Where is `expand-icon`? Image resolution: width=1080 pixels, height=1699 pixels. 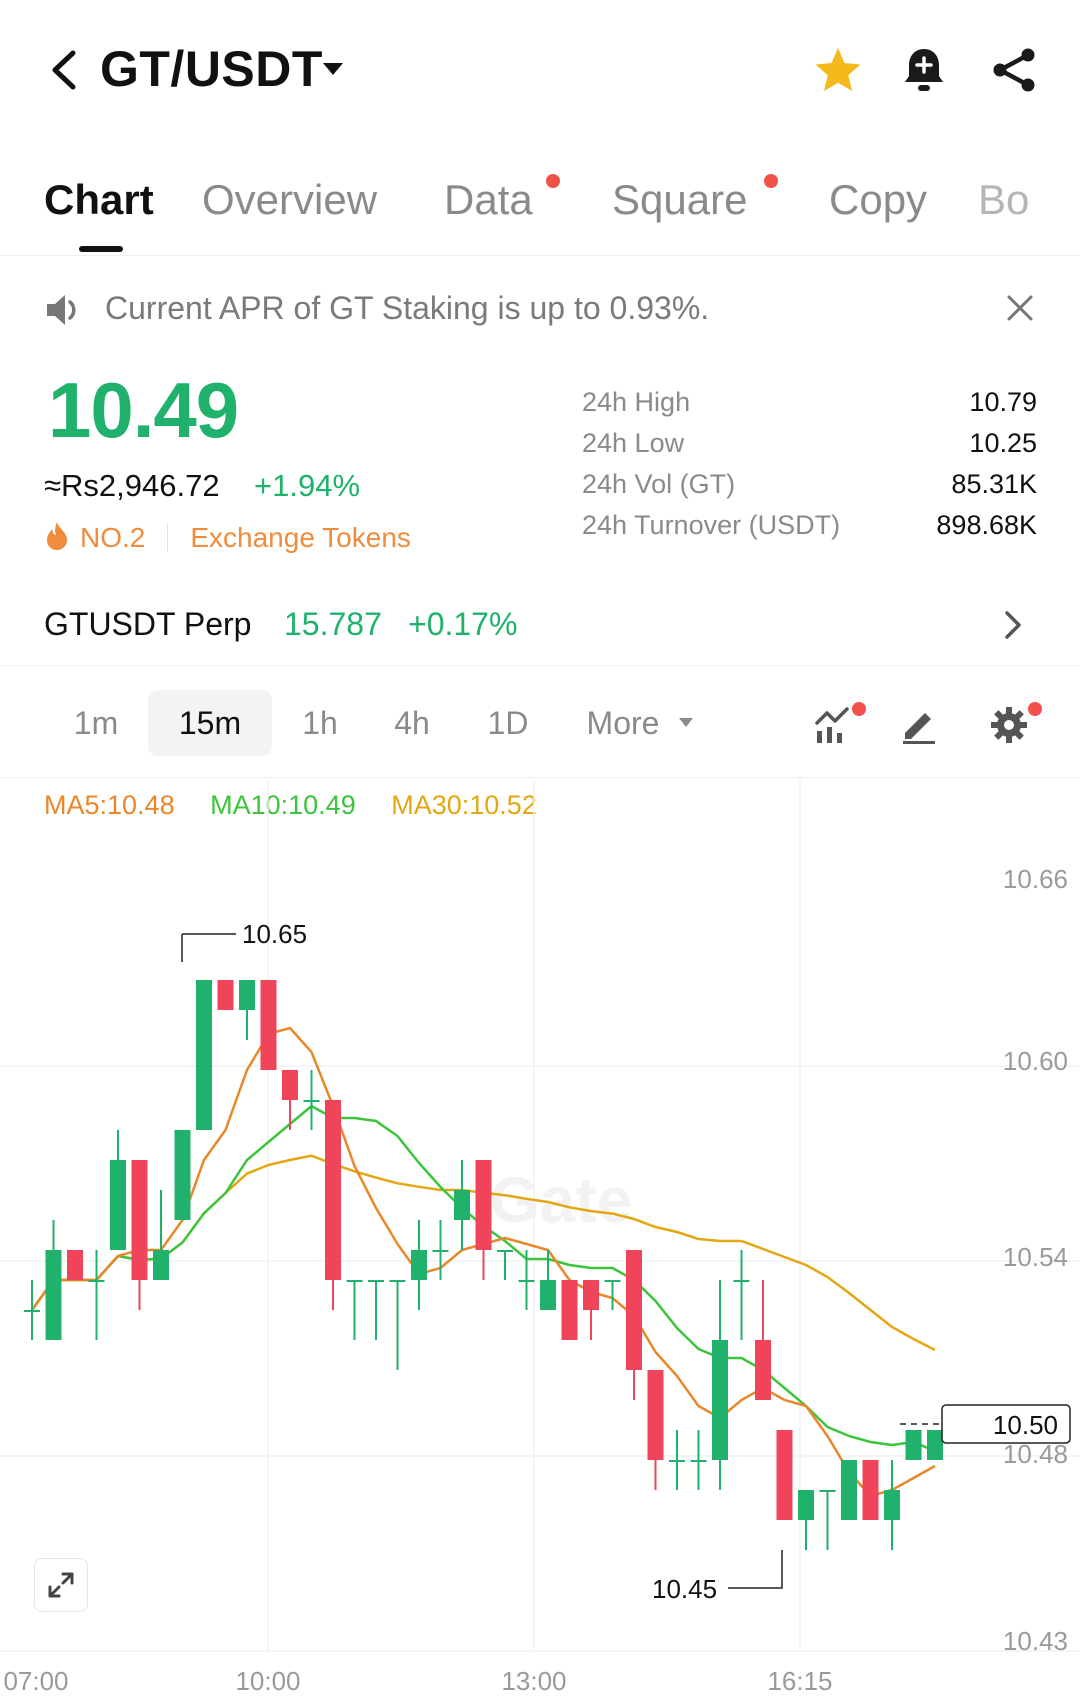
expand-icon is located at coordinates (61, 1585).